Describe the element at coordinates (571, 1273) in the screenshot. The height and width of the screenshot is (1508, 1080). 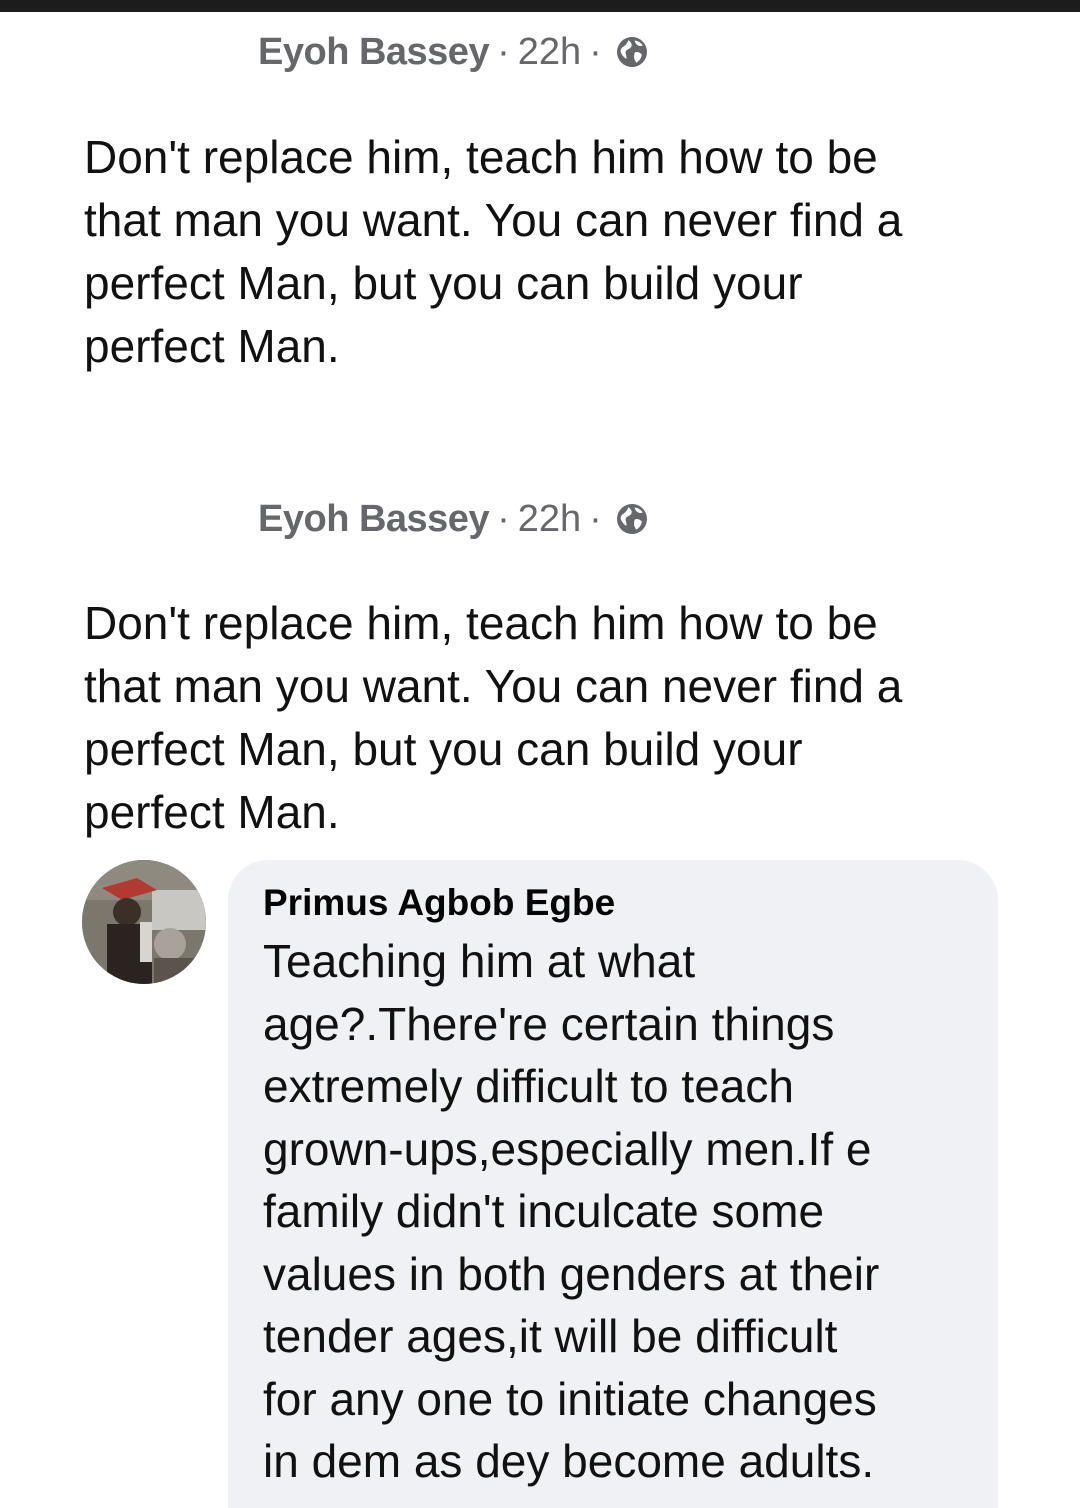
I see `comment-line: values in both genders at their` at that location.